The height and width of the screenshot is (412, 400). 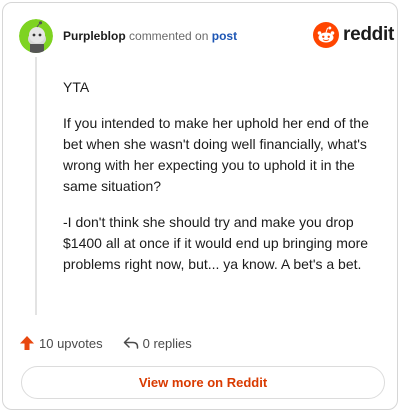 I want to click on reply-count: 0 replies, so click(x=167, y=343).